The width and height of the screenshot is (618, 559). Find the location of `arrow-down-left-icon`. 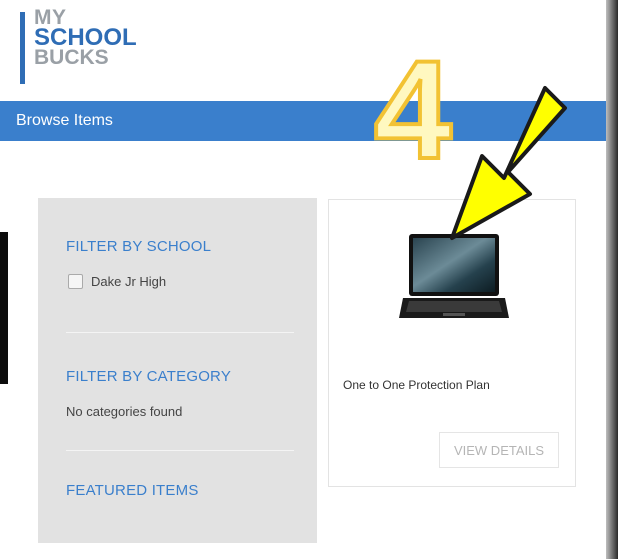

arrow-down-left-icon is located at coordinates (508, 163).